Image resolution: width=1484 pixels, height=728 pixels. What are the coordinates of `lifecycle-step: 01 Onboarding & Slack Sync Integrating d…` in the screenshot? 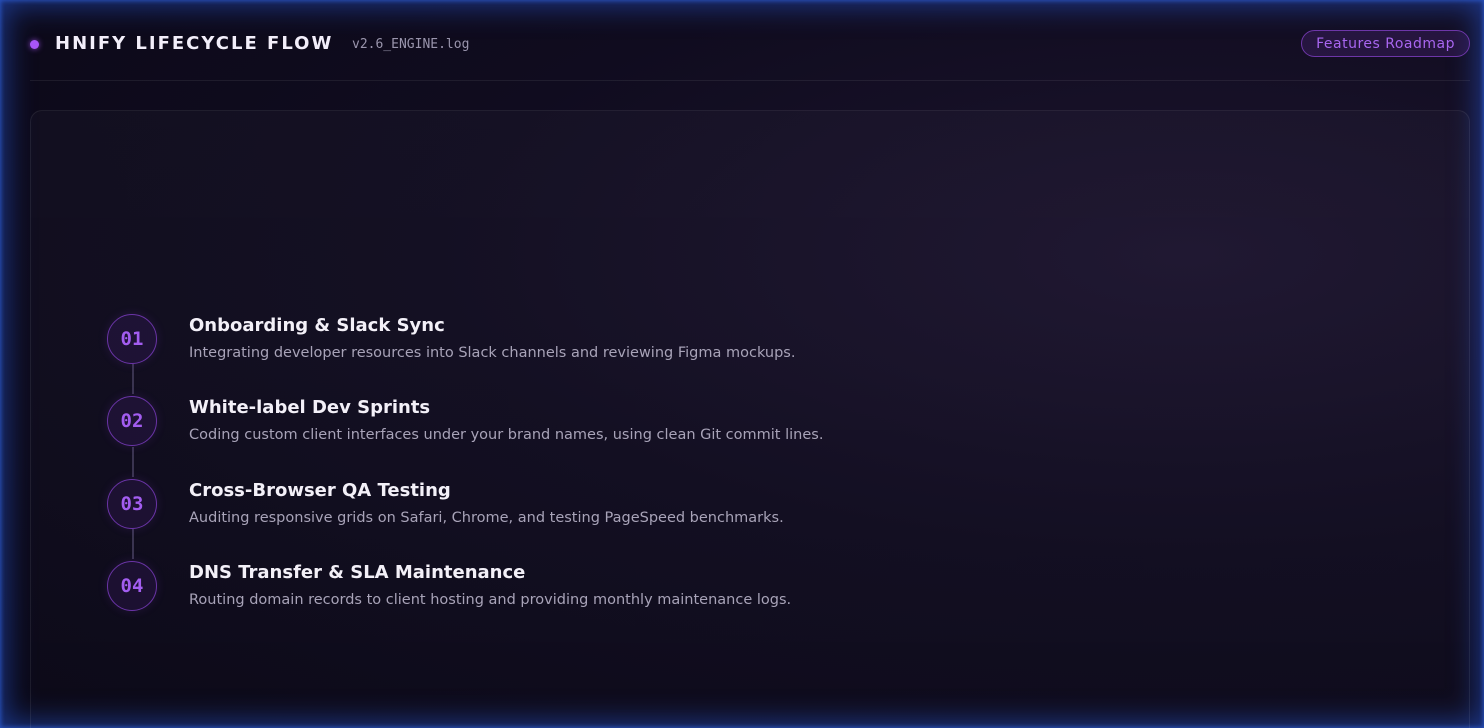 It's located at (557, 344).